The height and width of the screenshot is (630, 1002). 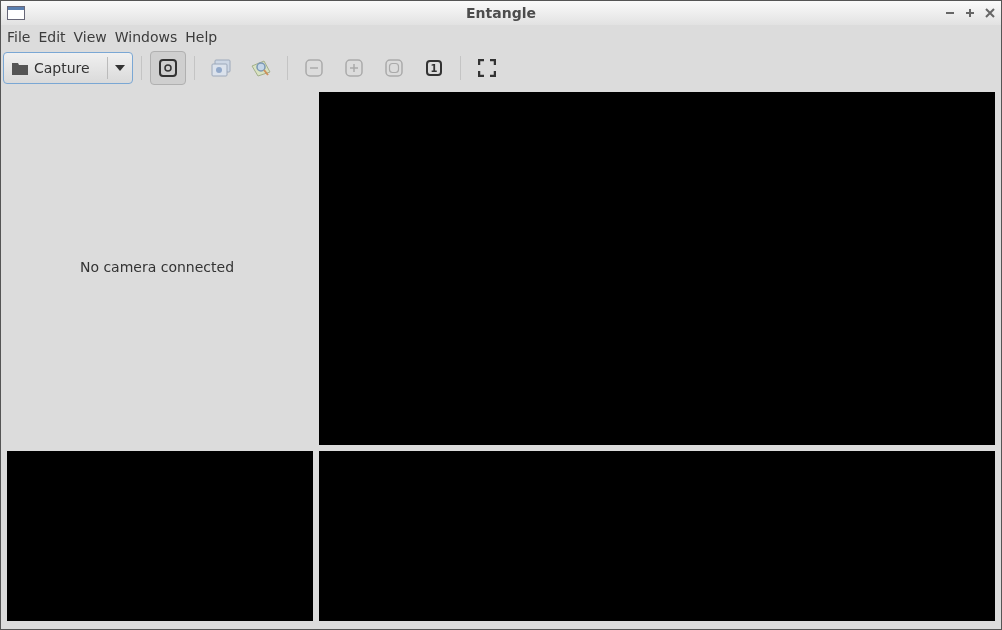 What do you see at coordinates (434, 68) in the screenshot?
I see `zoom-normal-button: 1` at bounding box center [434, 68].